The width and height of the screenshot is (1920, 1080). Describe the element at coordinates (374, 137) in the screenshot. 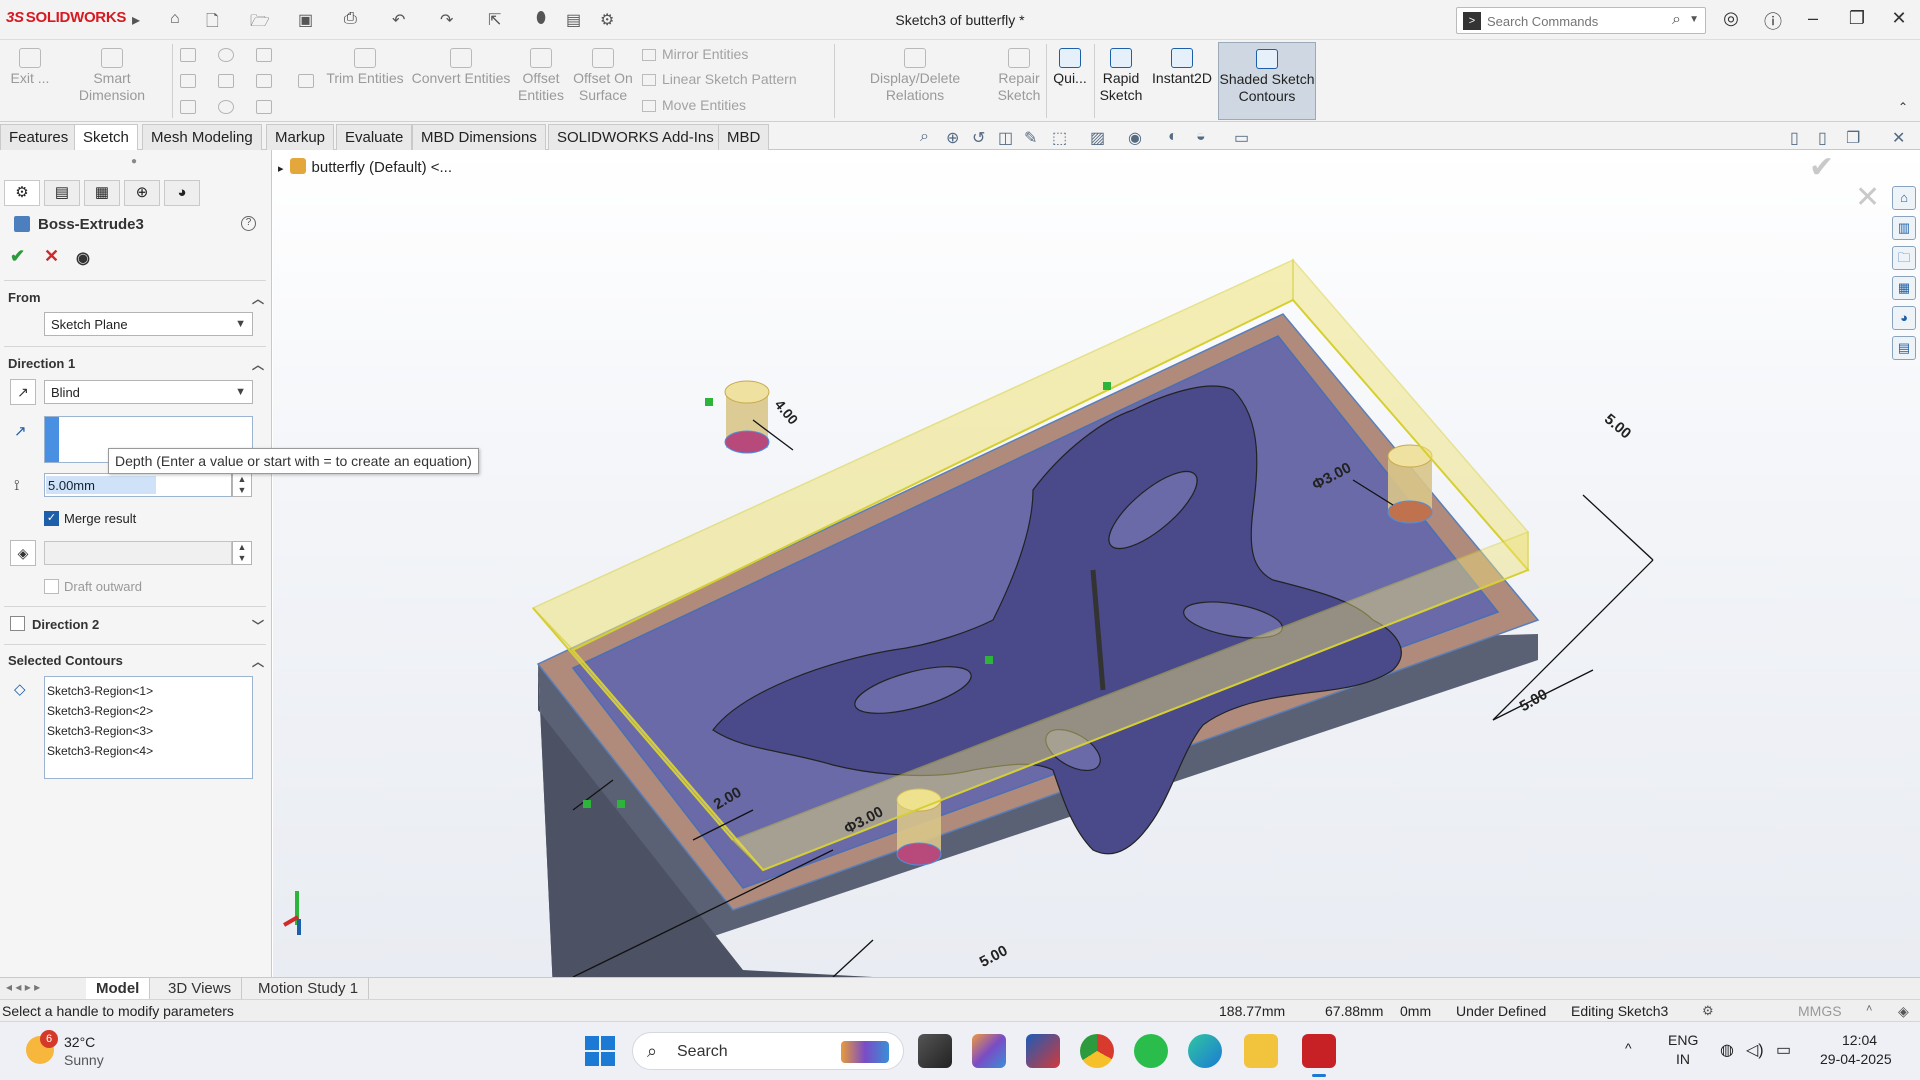

I see `tab-evaluate: Evaluate` at that location.